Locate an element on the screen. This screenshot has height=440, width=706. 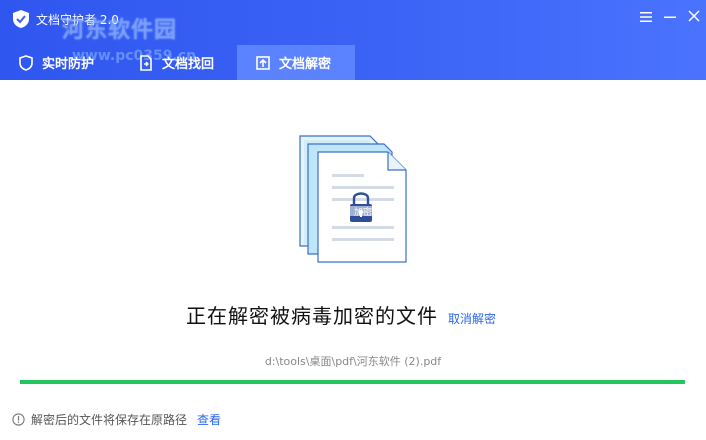
shield-icon is located at coordinates (26, 62).